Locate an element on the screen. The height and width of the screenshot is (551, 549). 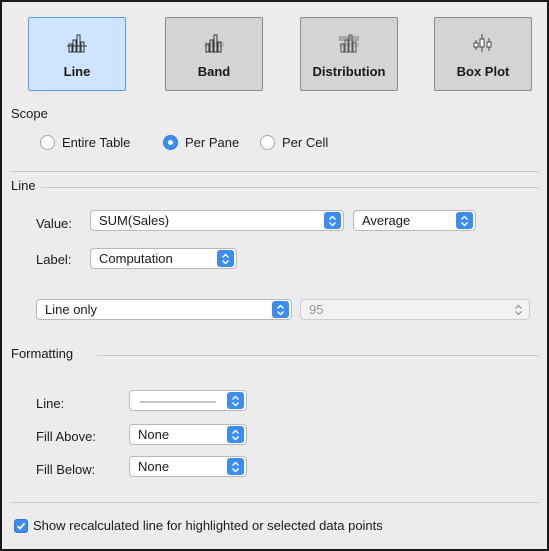
label-select: Computation is located at coordinates (163, 258).